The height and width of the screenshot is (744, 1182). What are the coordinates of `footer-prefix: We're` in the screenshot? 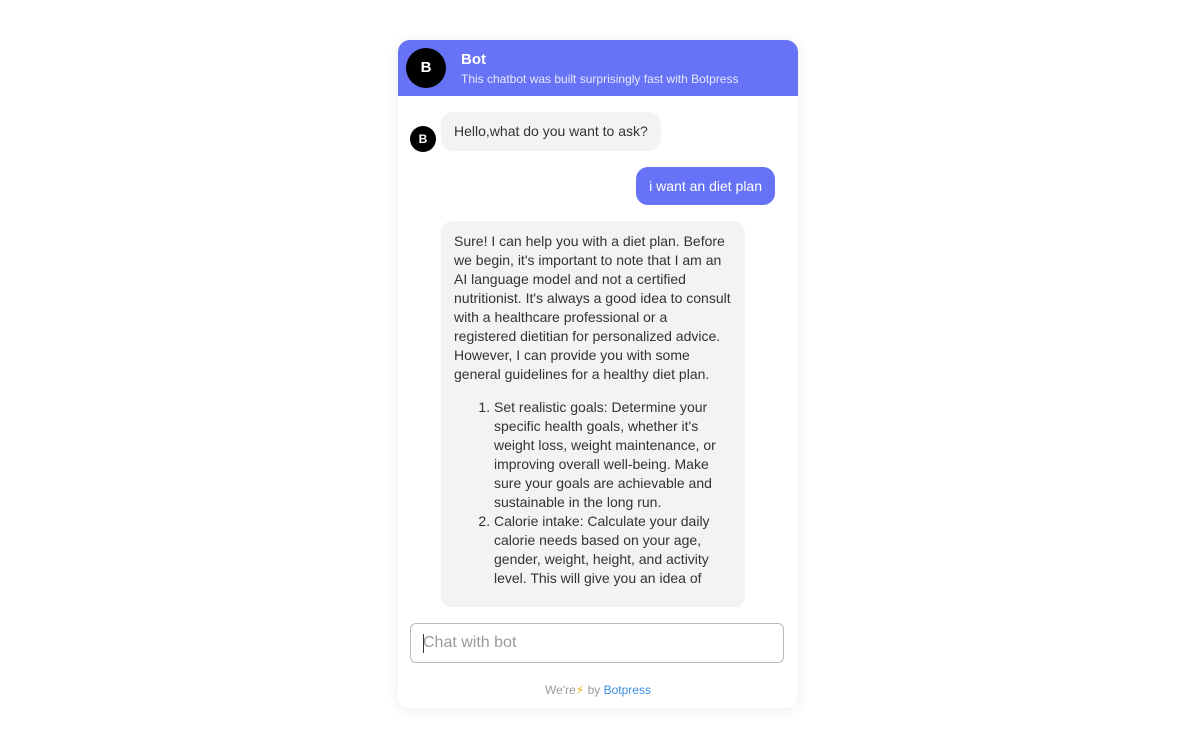 It's located at (560, 690).